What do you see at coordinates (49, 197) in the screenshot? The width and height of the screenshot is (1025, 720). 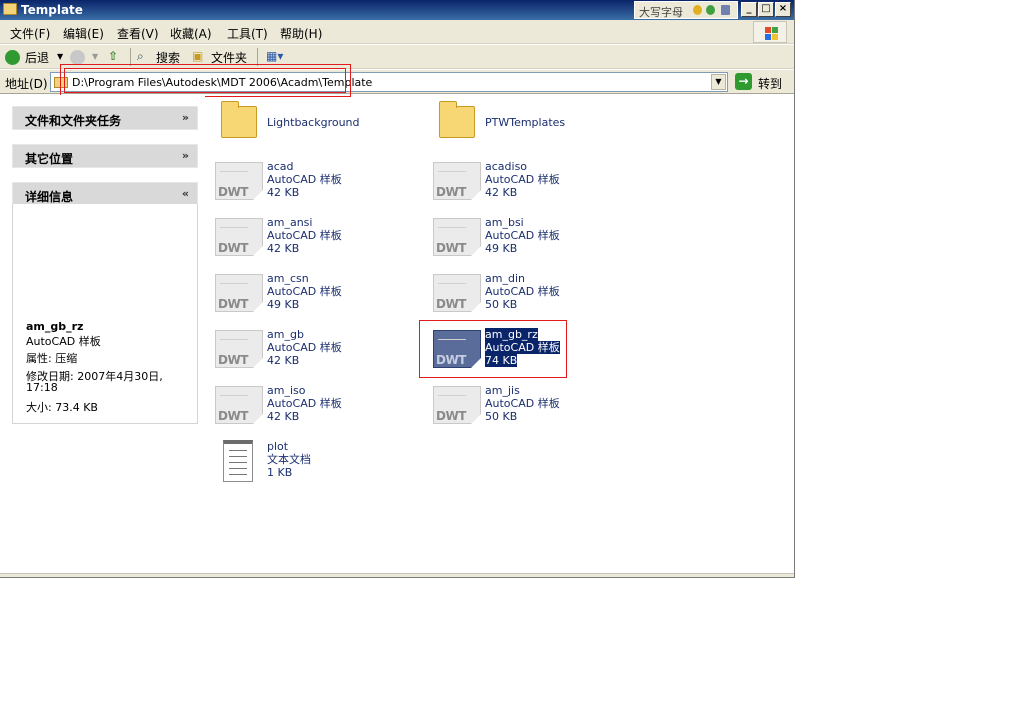 I see `task-title: 详细信息` at bounding box center [49, 197].